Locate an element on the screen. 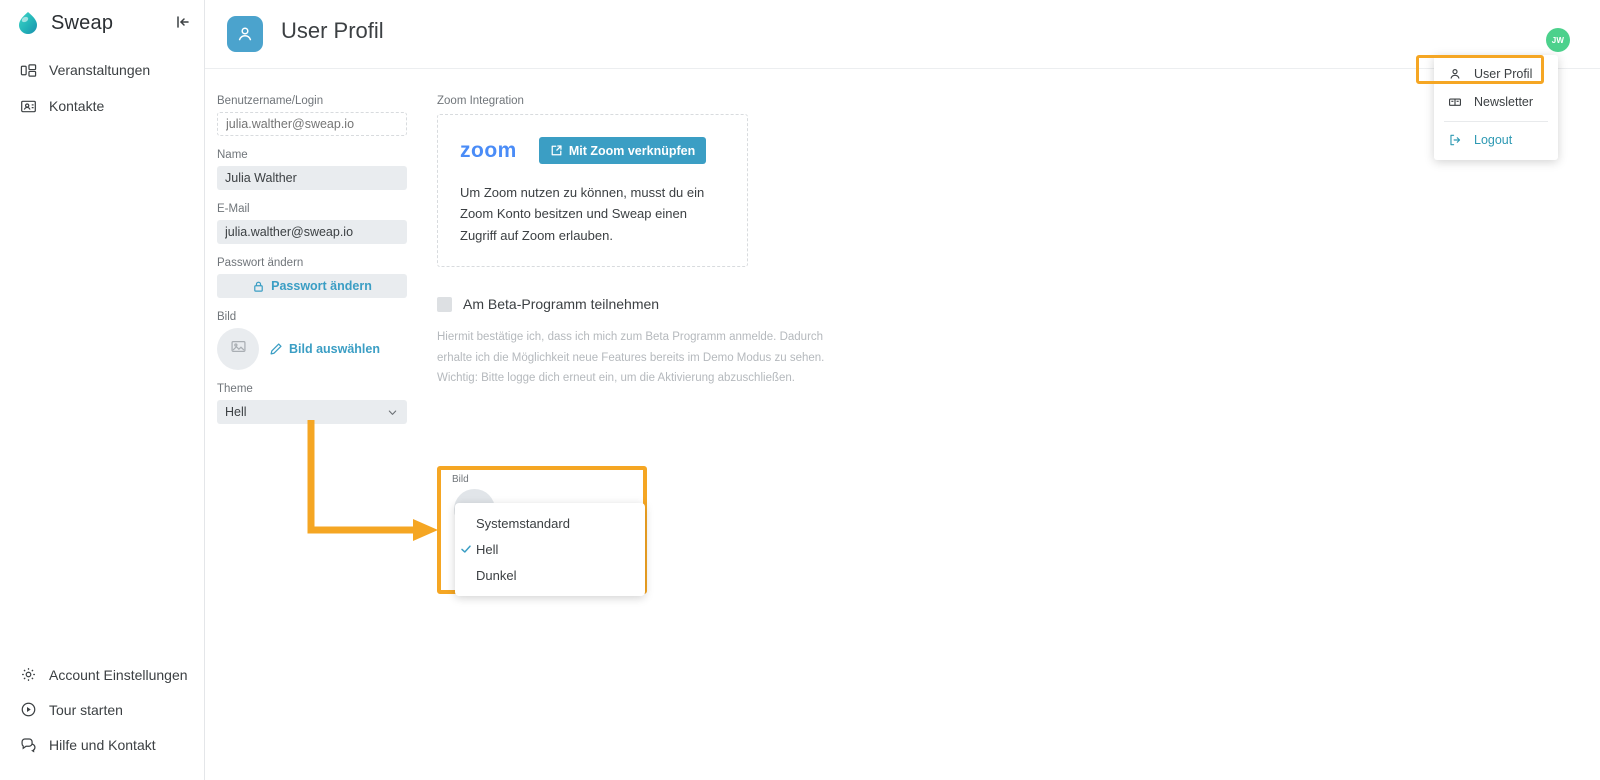 The width and height of the screenshot is (1600, 780). choose-picture-link: Bild auswählen is located at coordinates (324, 349).